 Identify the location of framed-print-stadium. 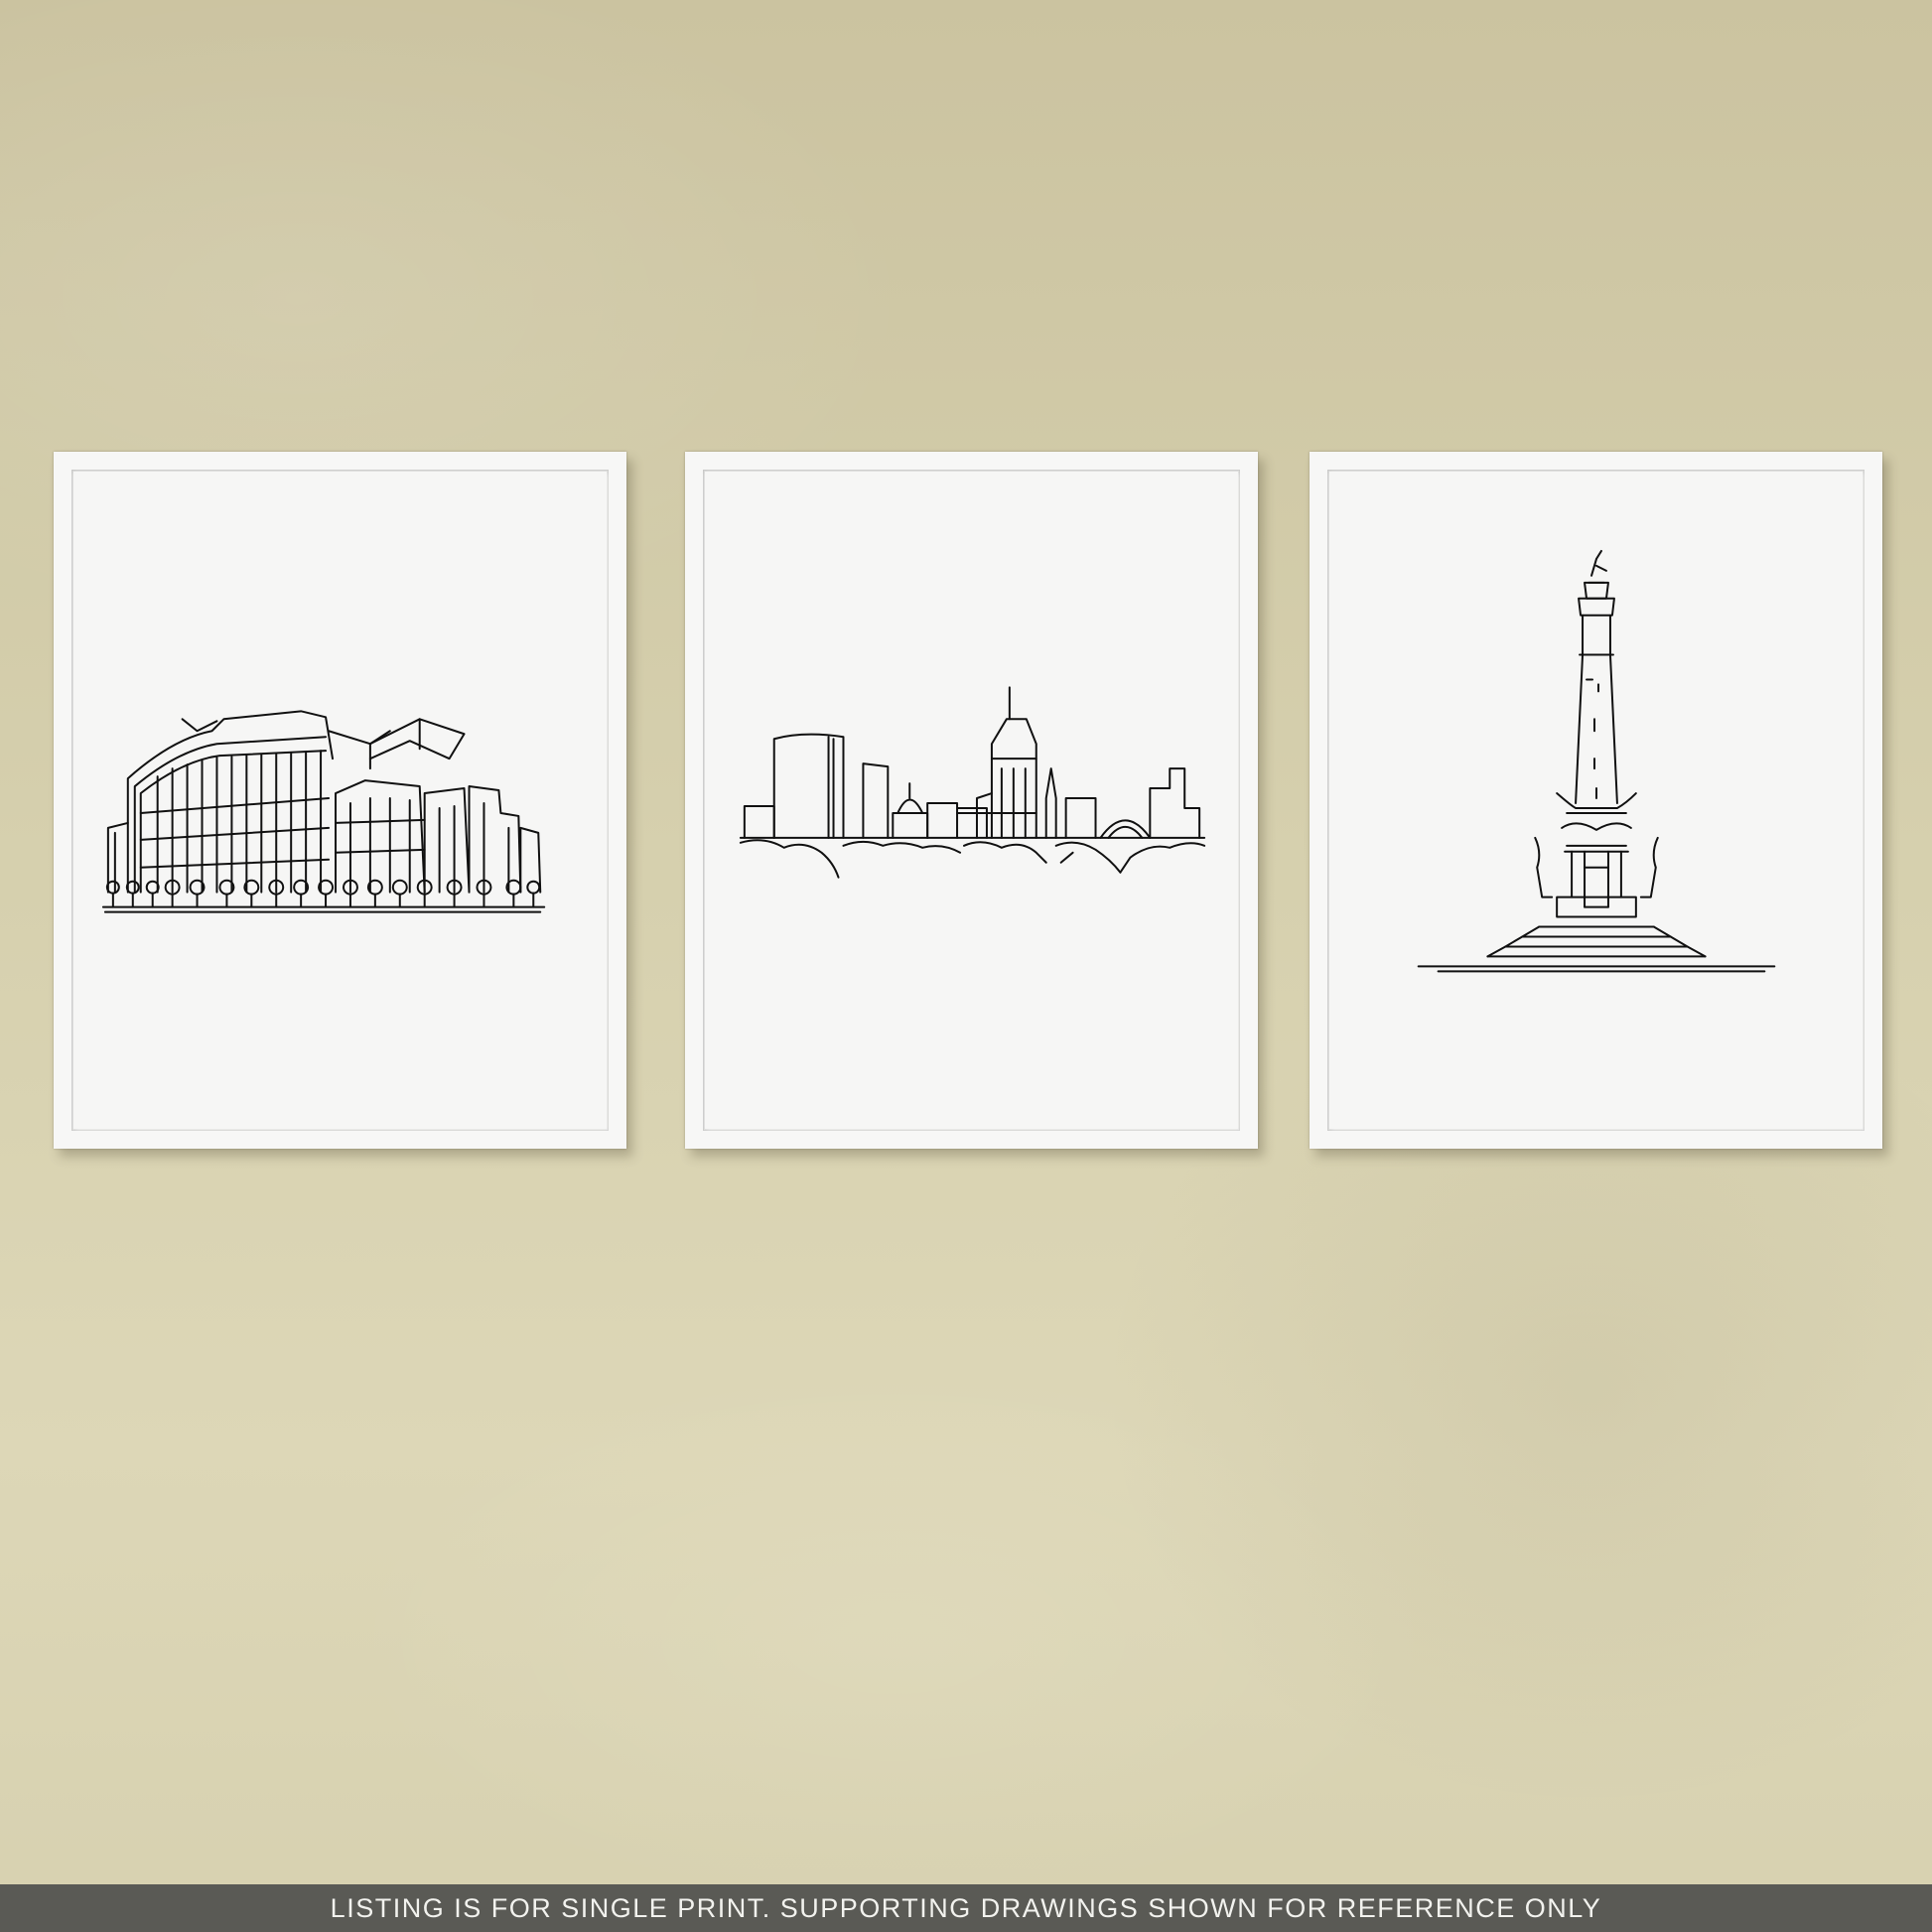
(340, 801).